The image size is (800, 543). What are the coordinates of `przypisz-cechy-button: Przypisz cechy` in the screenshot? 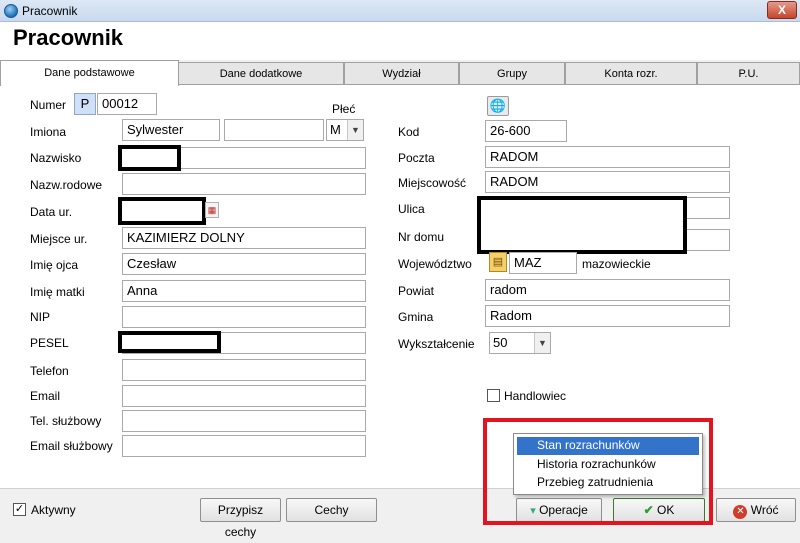 It's located at (240, 518).